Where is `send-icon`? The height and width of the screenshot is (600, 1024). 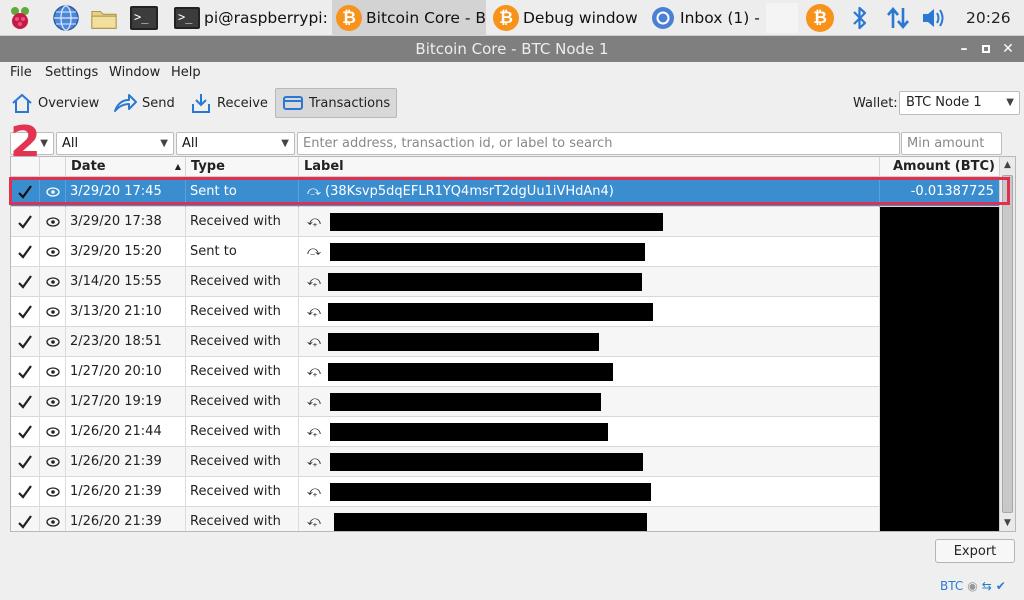 send-icon is located at coordinates (125, 103).